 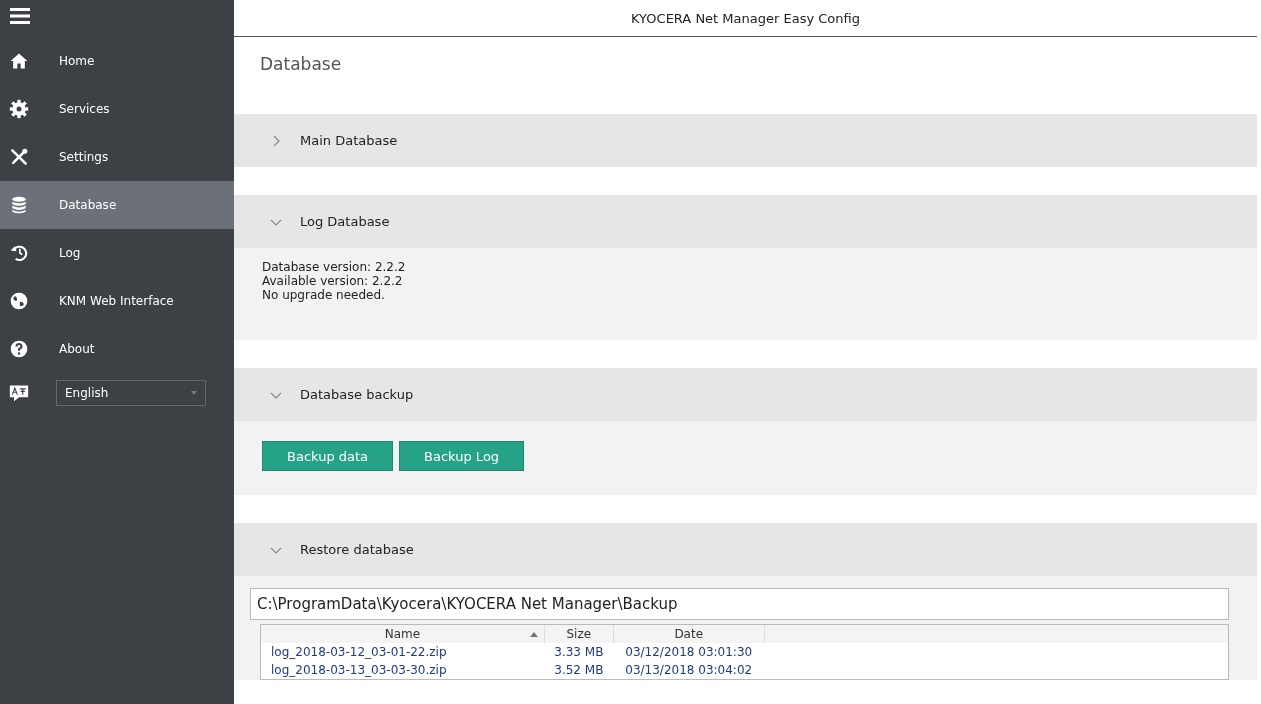 I want to click on info-text: No upgrade needed., so click(x=324, y=295).